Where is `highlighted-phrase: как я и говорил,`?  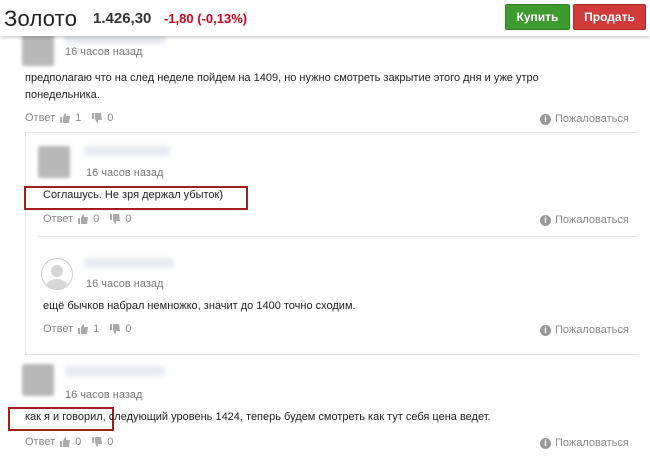 highlighted-phrase: как я и говорил, is located at coordinates (65, 417).